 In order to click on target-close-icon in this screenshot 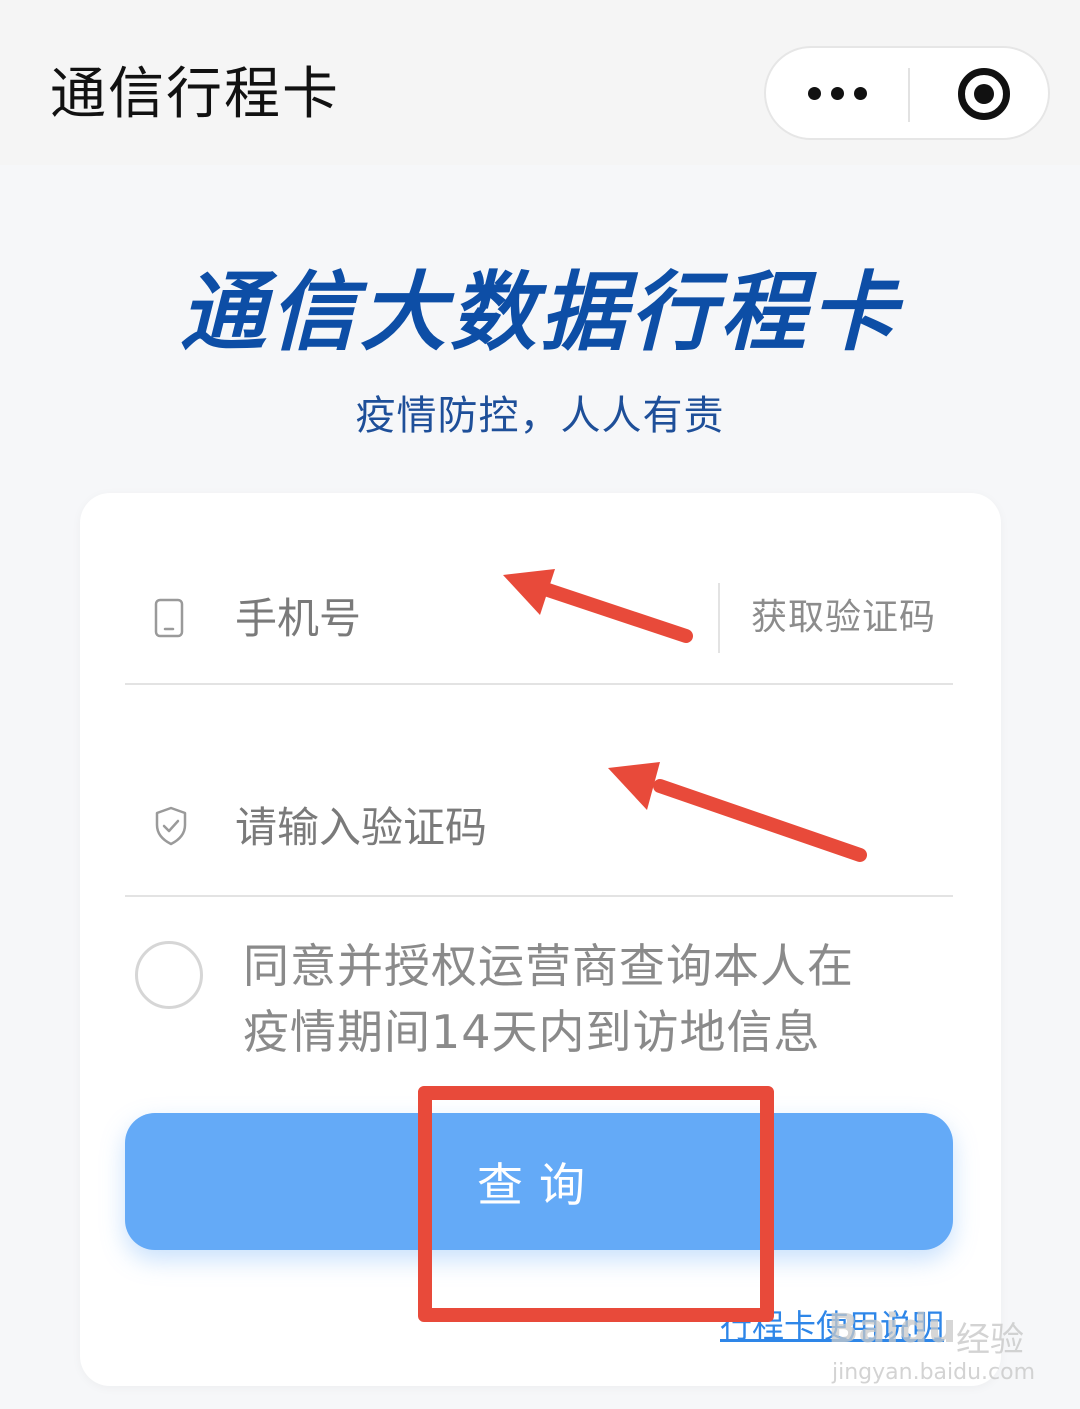, I will do `click(984, 94)`.